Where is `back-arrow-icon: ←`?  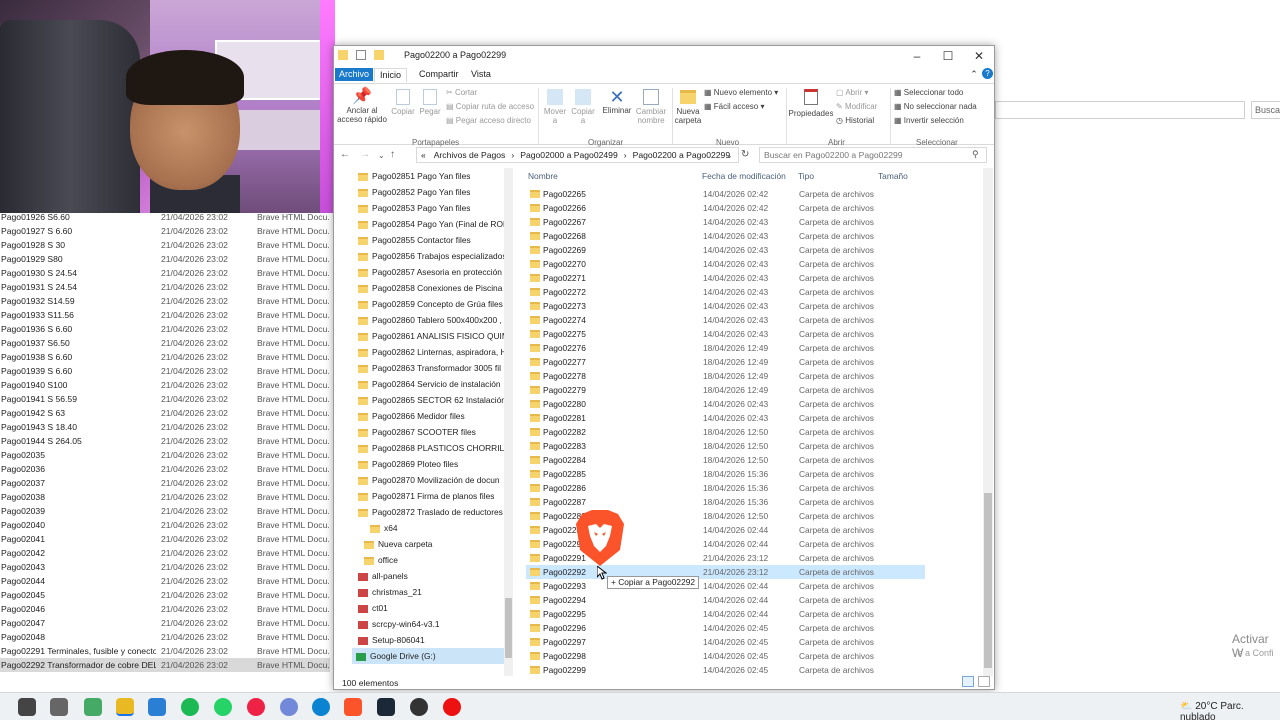
back-arrow-icon: ← is located at coordinates (345, 154).